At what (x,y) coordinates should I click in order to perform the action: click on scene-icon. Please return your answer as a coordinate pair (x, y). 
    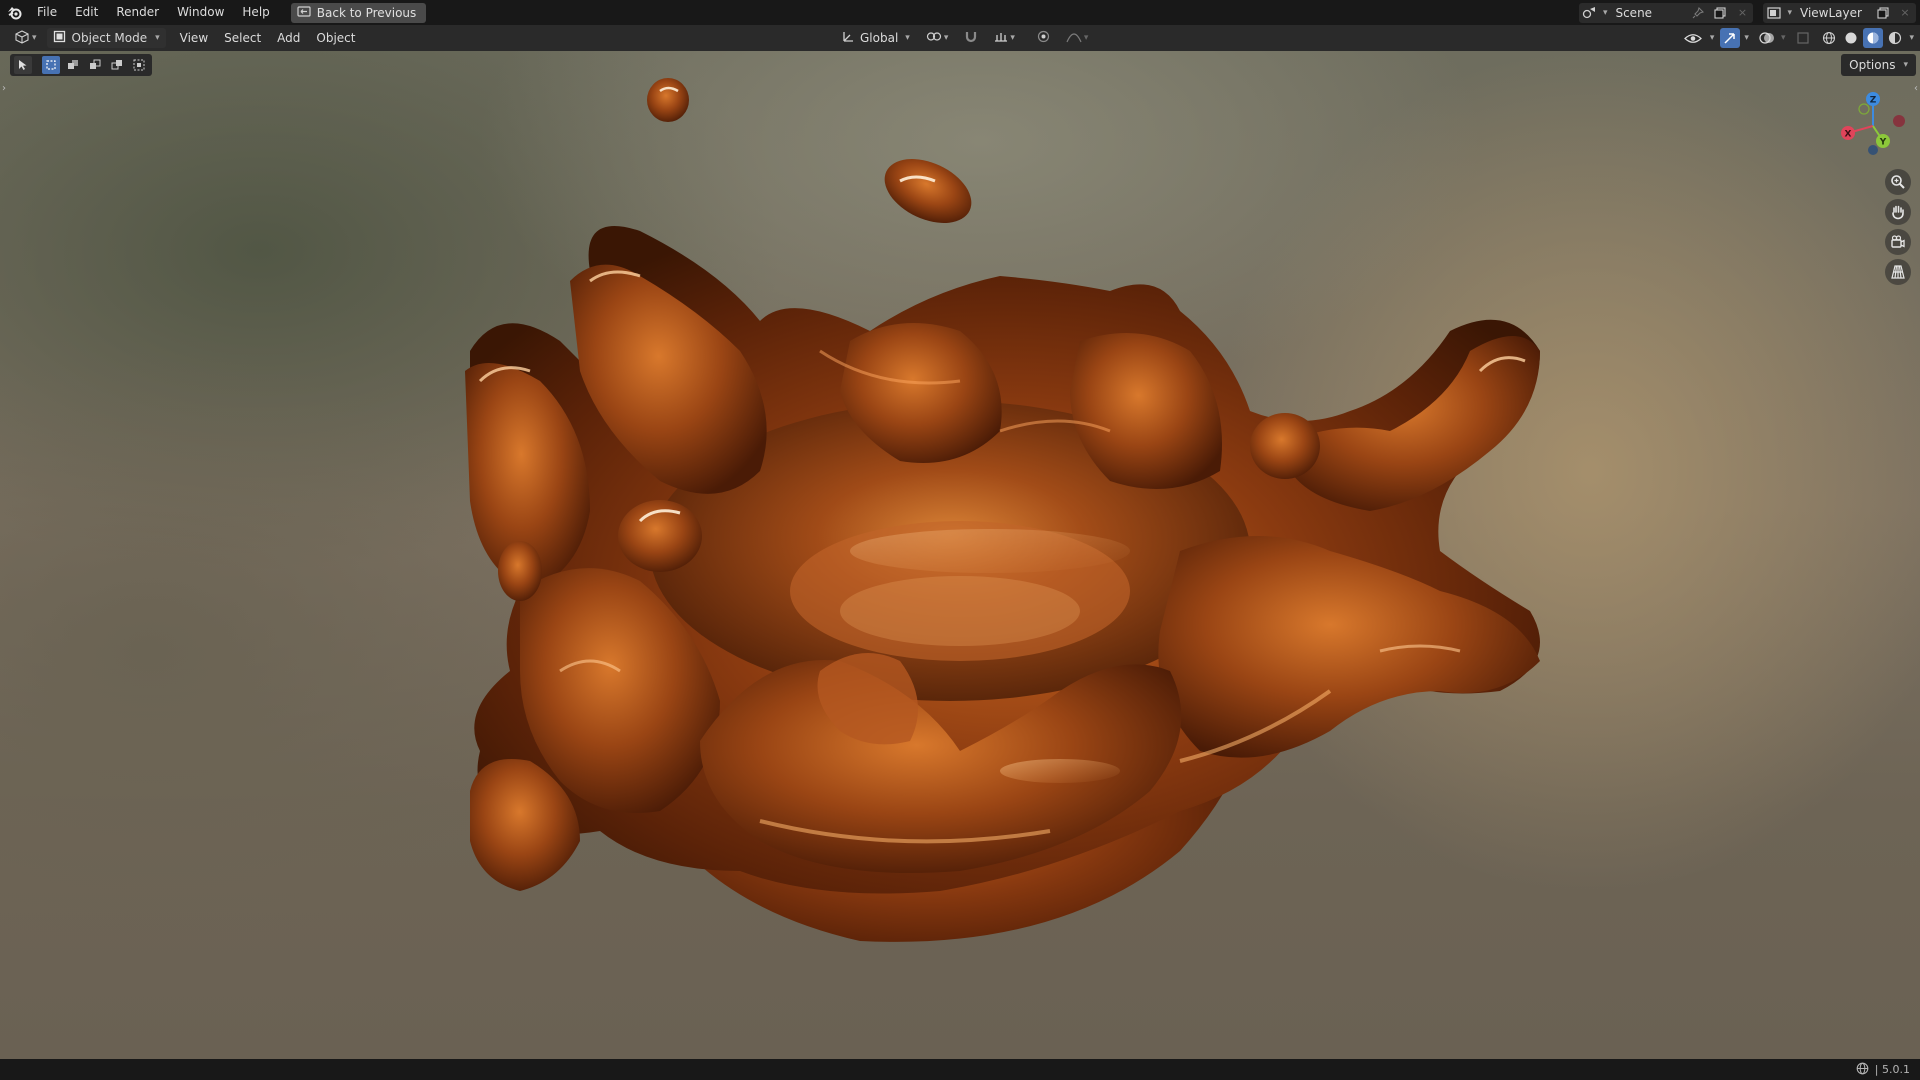
    Looking at the image, I should click on (1590, 13).